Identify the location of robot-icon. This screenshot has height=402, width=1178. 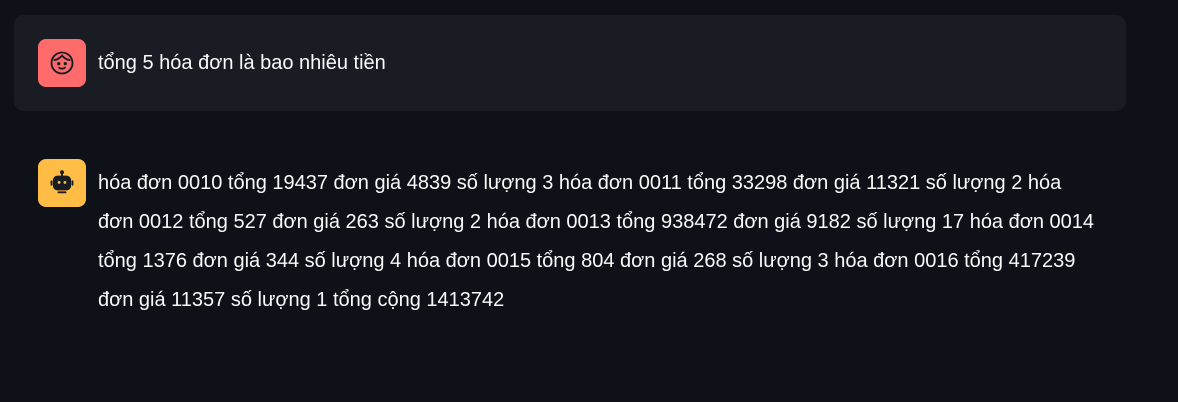
(62, 182).